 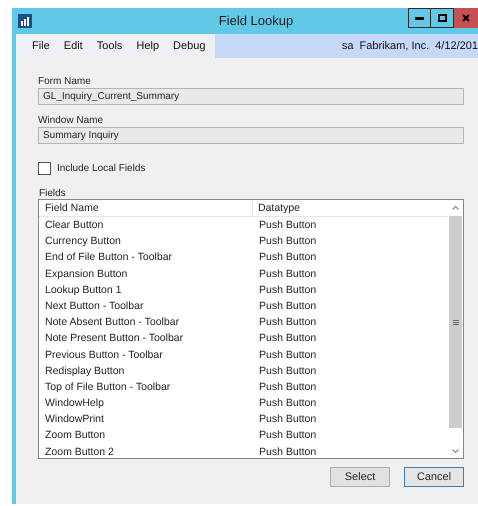 I want to click on cancel-button: Cancel, so click(x=434, y=477).